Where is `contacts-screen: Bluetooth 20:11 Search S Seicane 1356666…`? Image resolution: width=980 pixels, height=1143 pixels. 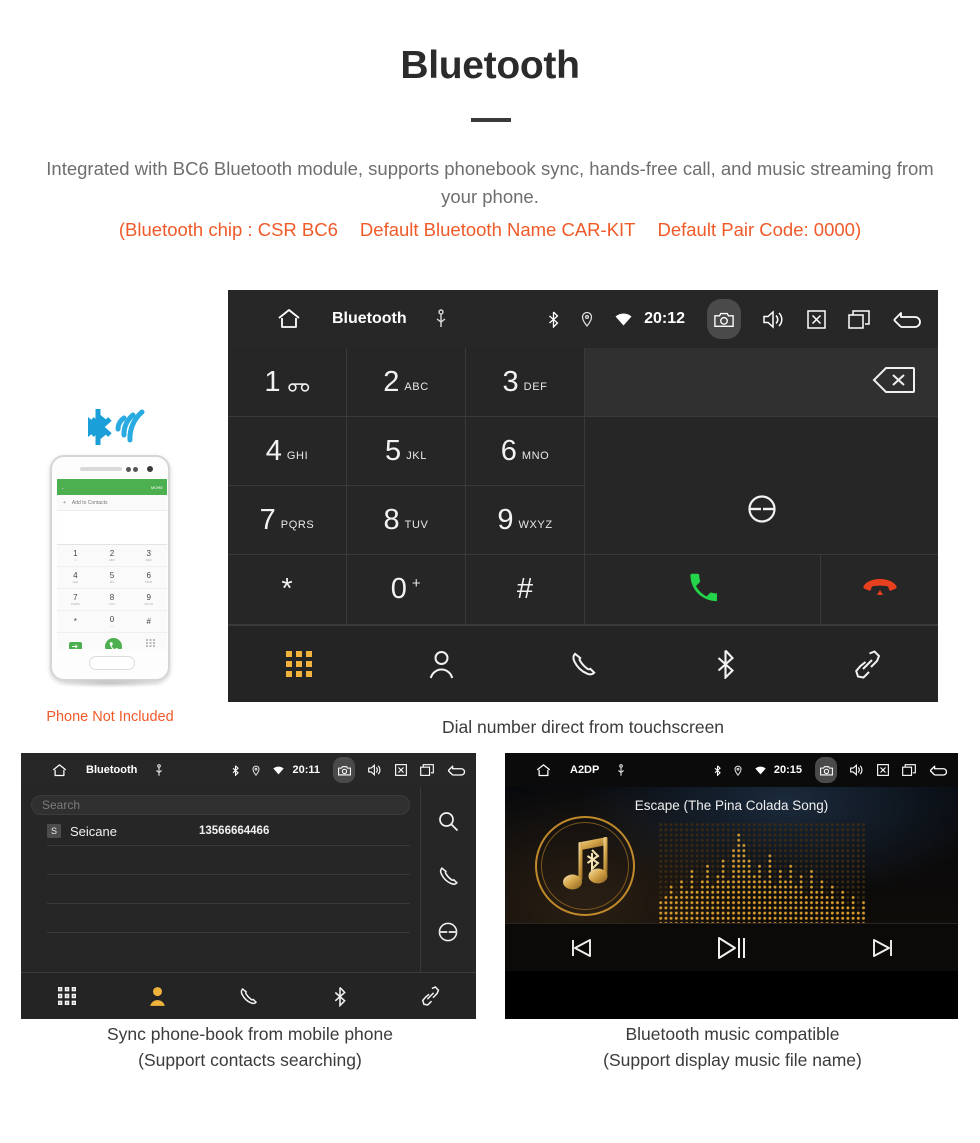 contacts-screen: Bluetooth 20:11 Search S Seicane 1356666… is located at coordinates (248, 886).